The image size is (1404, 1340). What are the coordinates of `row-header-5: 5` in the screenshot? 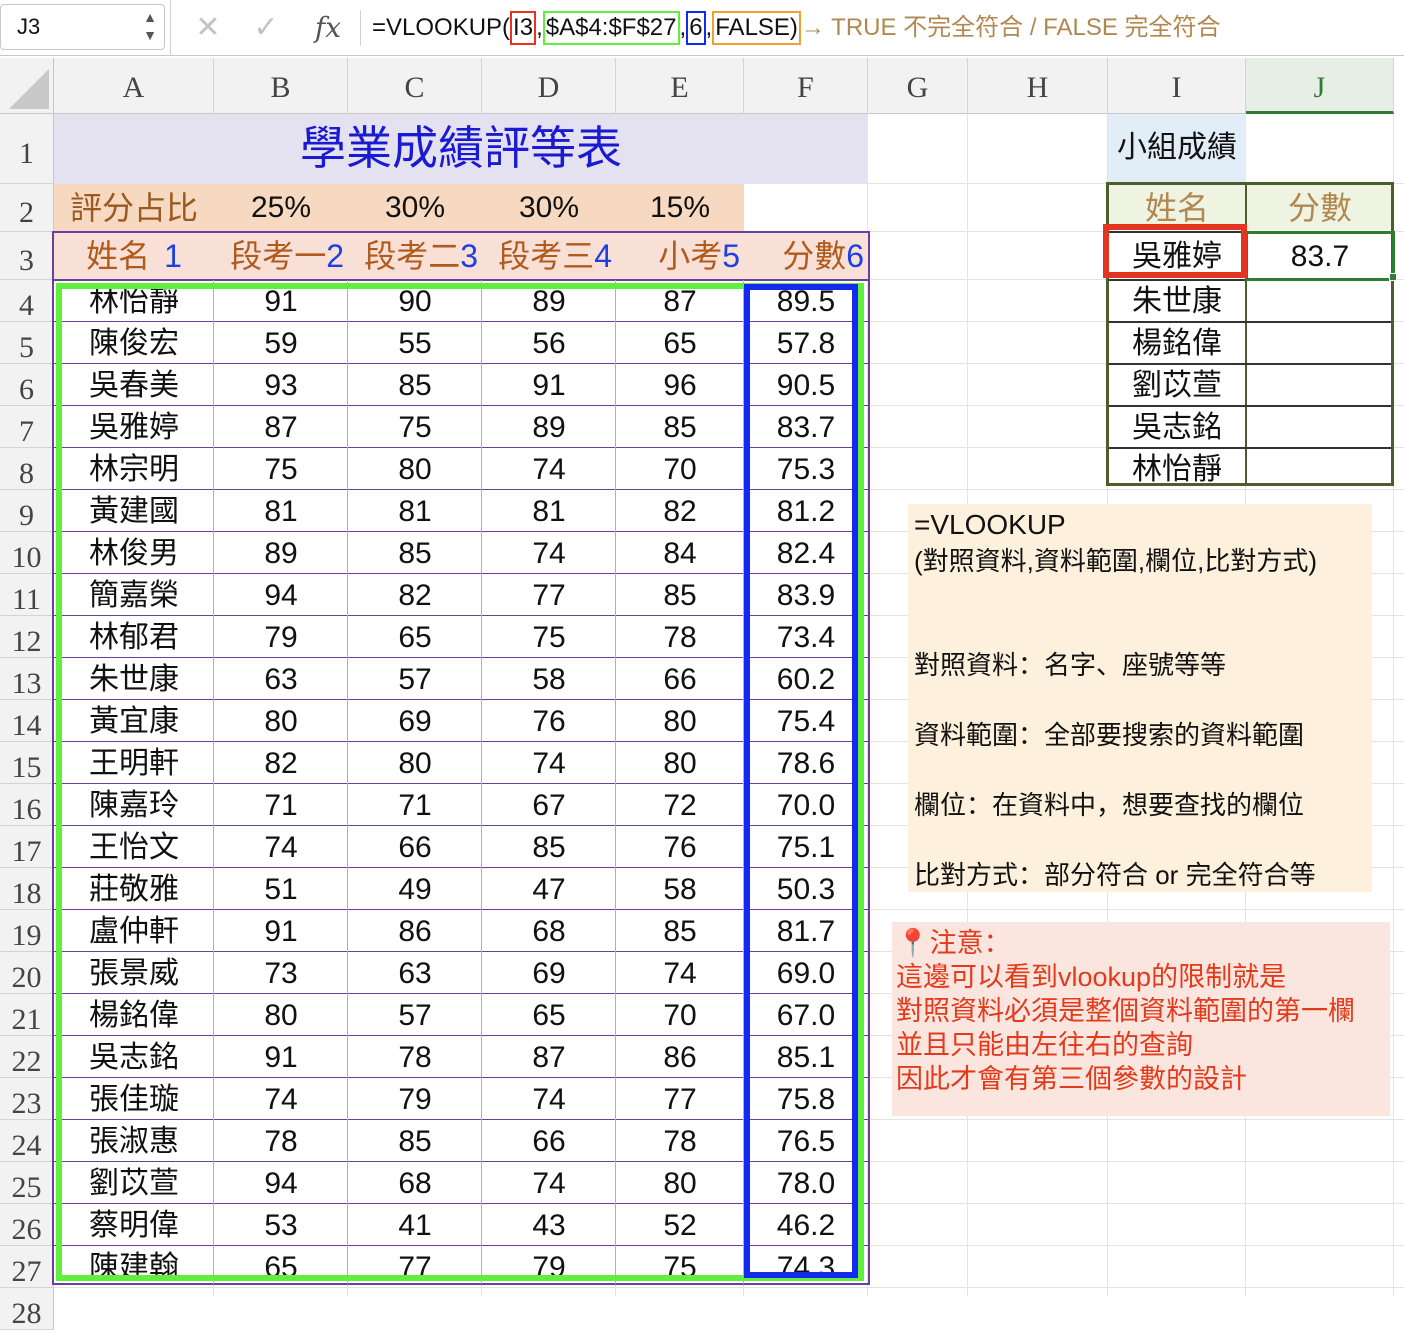 It's located at (27, 343).